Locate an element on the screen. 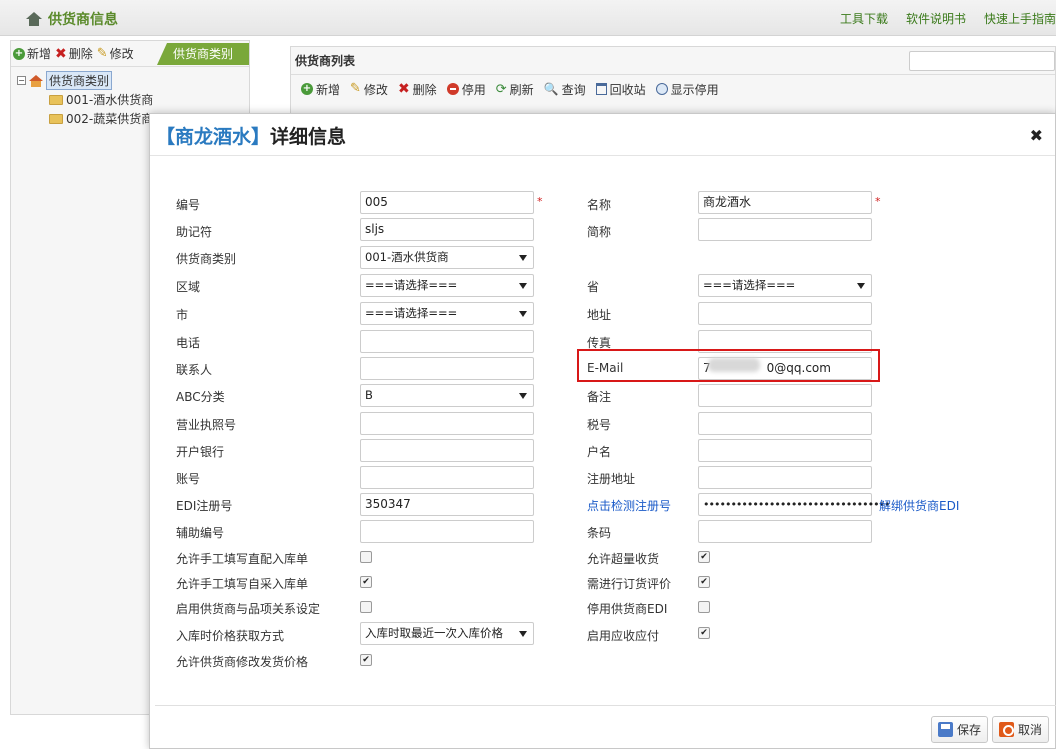 The width and height of the screenshot is (1056, 749). category-select: 001-酒水供货商 is located at coordinates (447, 257).